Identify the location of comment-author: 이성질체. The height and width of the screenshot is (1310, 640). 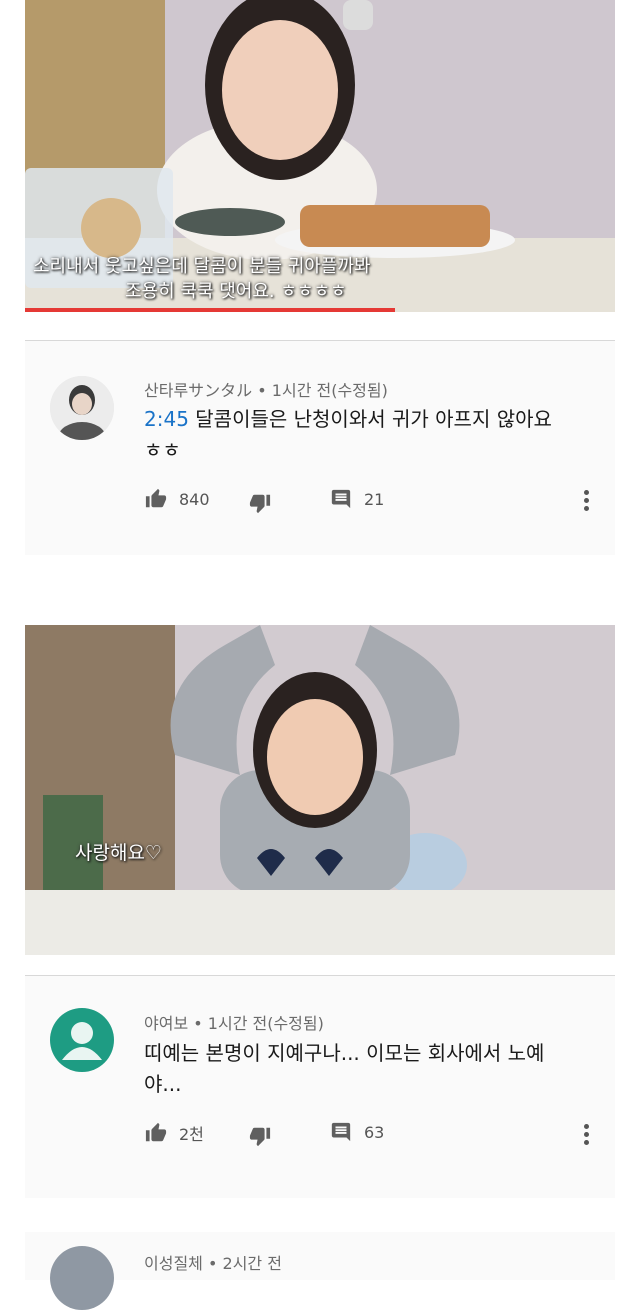
(173, 1263).